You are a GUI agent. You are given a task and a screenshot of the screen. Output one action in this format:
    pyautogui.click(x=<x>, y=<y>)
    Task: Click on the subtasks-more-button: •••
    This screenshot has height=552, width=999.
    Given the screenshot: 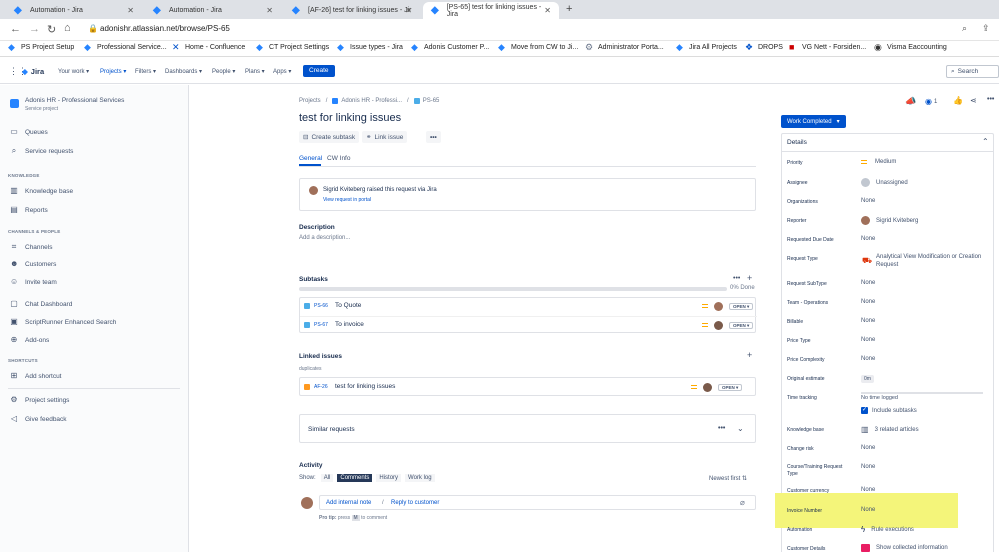 What is the action you would take?
    pyautogui.click(x=736, y=278)
    